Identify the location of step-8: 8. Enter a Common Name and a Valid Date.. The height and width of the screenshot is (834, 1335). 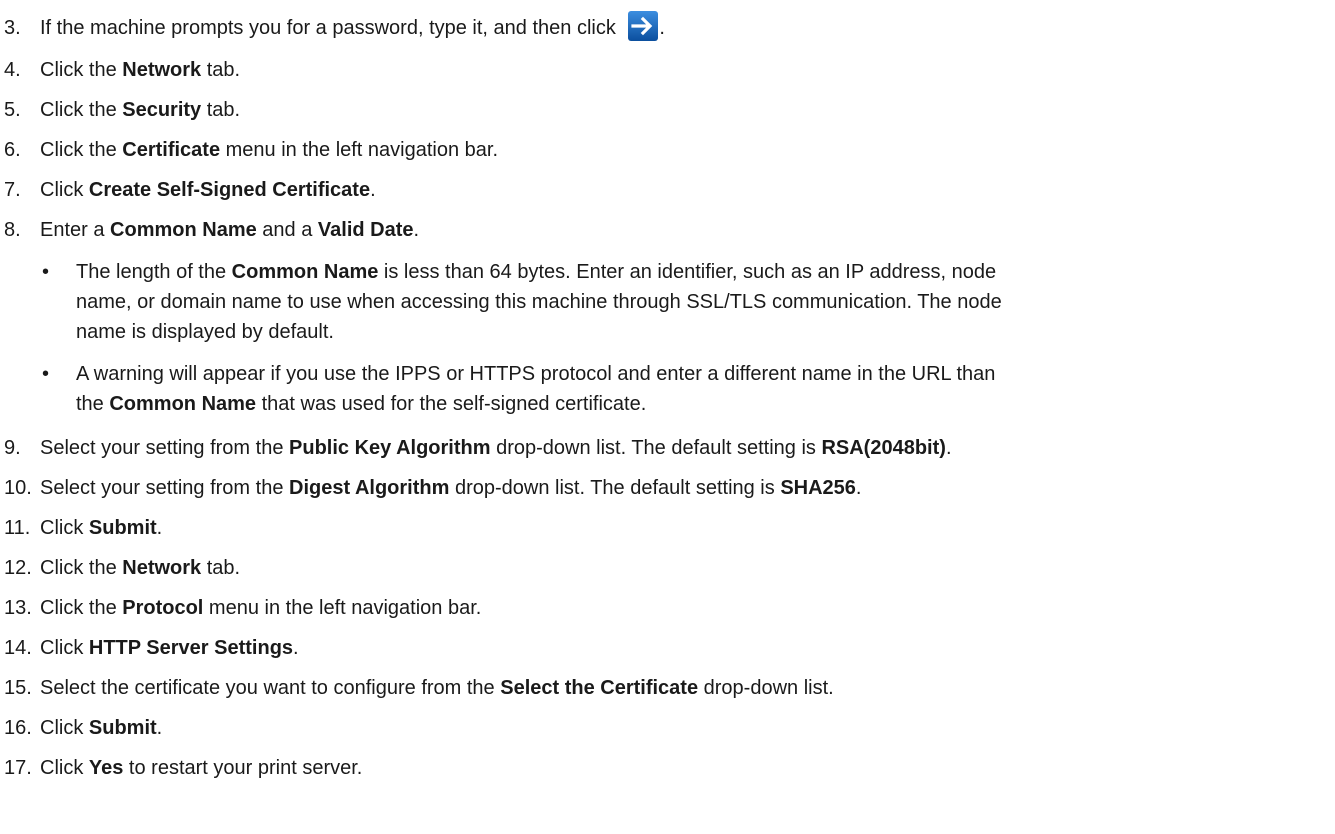
(209, 230).